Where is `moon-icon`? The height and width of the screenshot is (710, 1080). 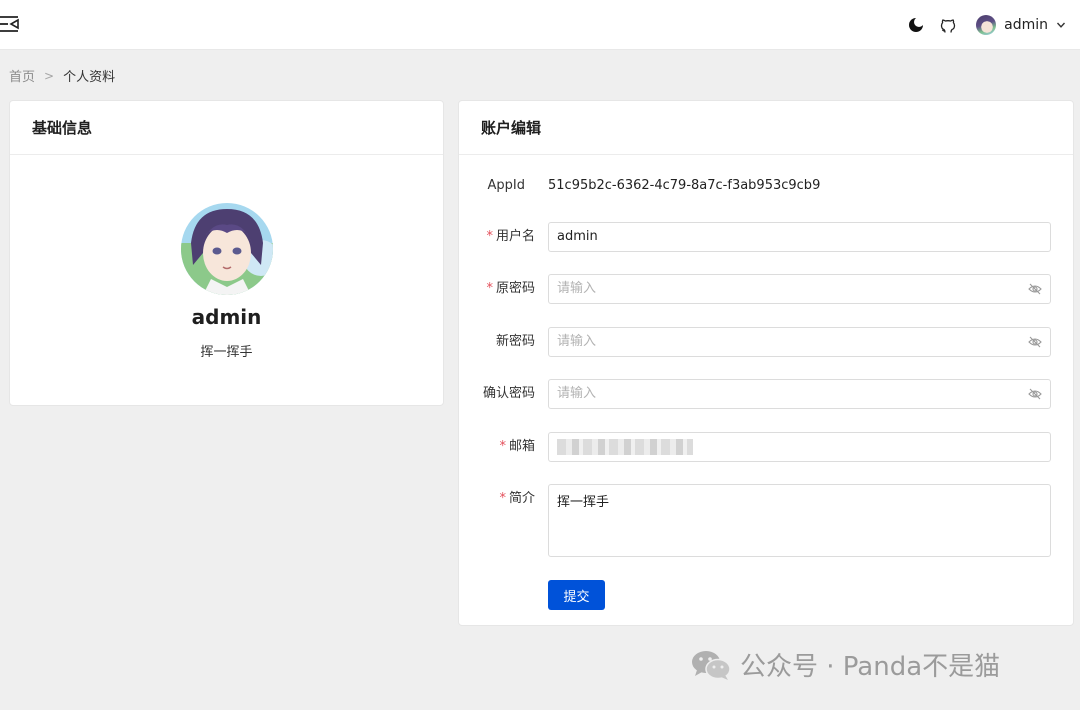 moon-icon is located at coordinates (916, 25).